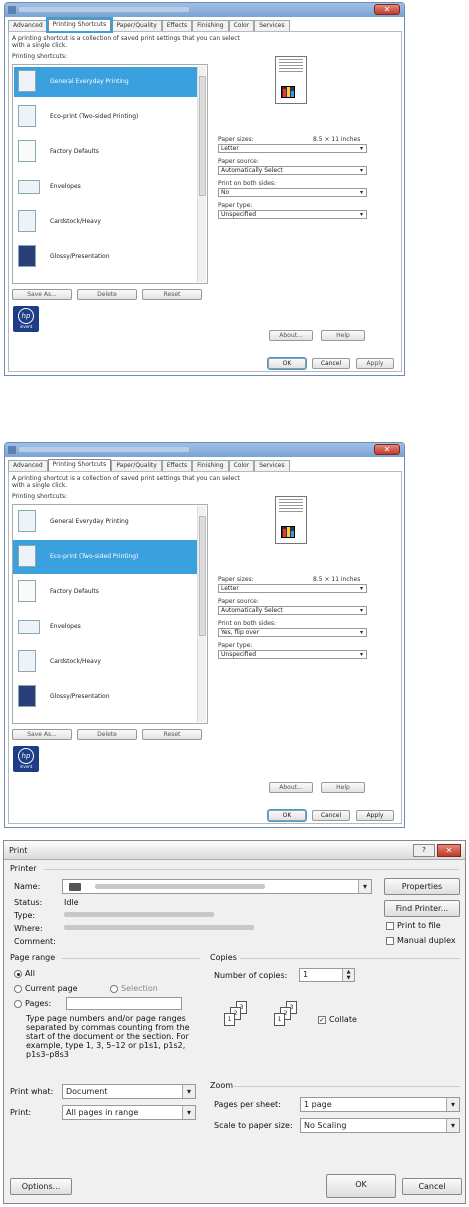 The width and height of the screenshot is (469, 1207). What do you see at coordinates (337, 579) in the screenshot?
I see `paper-sizes-dim: 8.5 × 11 inches` at bounding box center [337, 579].